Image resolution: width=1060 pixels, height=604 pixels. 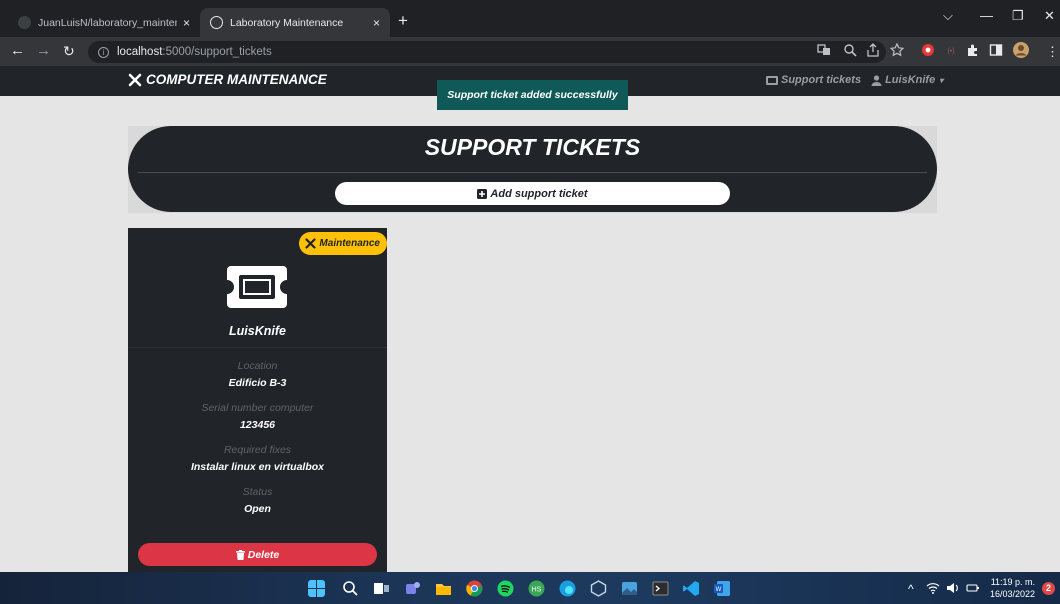 I want to click on nav-user-label: LuisKnife, so click(x=910, y=80).